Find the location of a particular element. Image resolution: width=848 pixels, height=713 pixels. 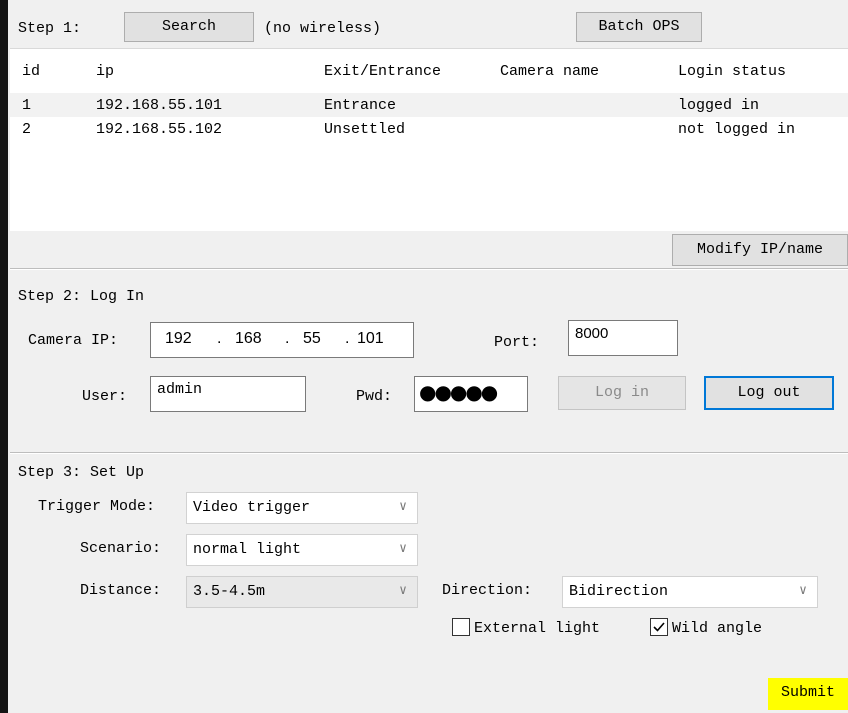

cell-ip: 192.168.55.102 is located at coordinates (159, 129).